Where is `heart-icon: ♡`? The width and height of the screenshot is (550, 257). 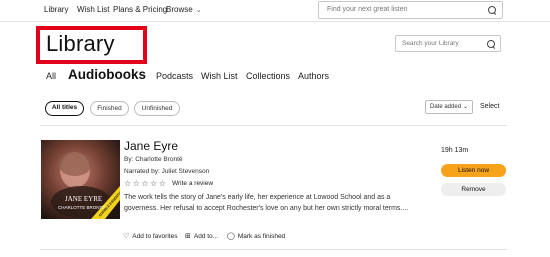 heart-icon: ♡ is located at coordinates (126, 236).